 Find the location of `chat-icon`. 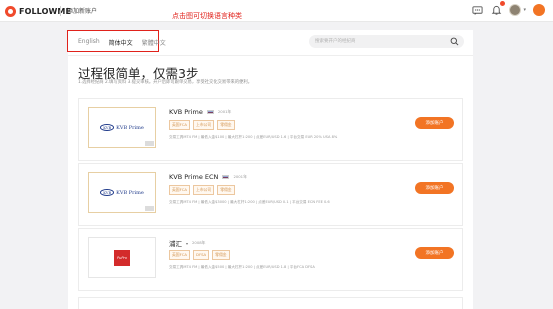

chat-icon is located at coordinates (477, 10).